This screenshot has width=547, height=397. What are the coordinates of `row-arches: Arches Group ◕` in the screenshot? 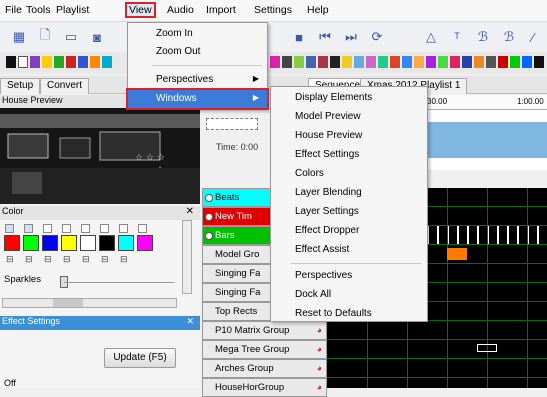 It's located at (264, 368).